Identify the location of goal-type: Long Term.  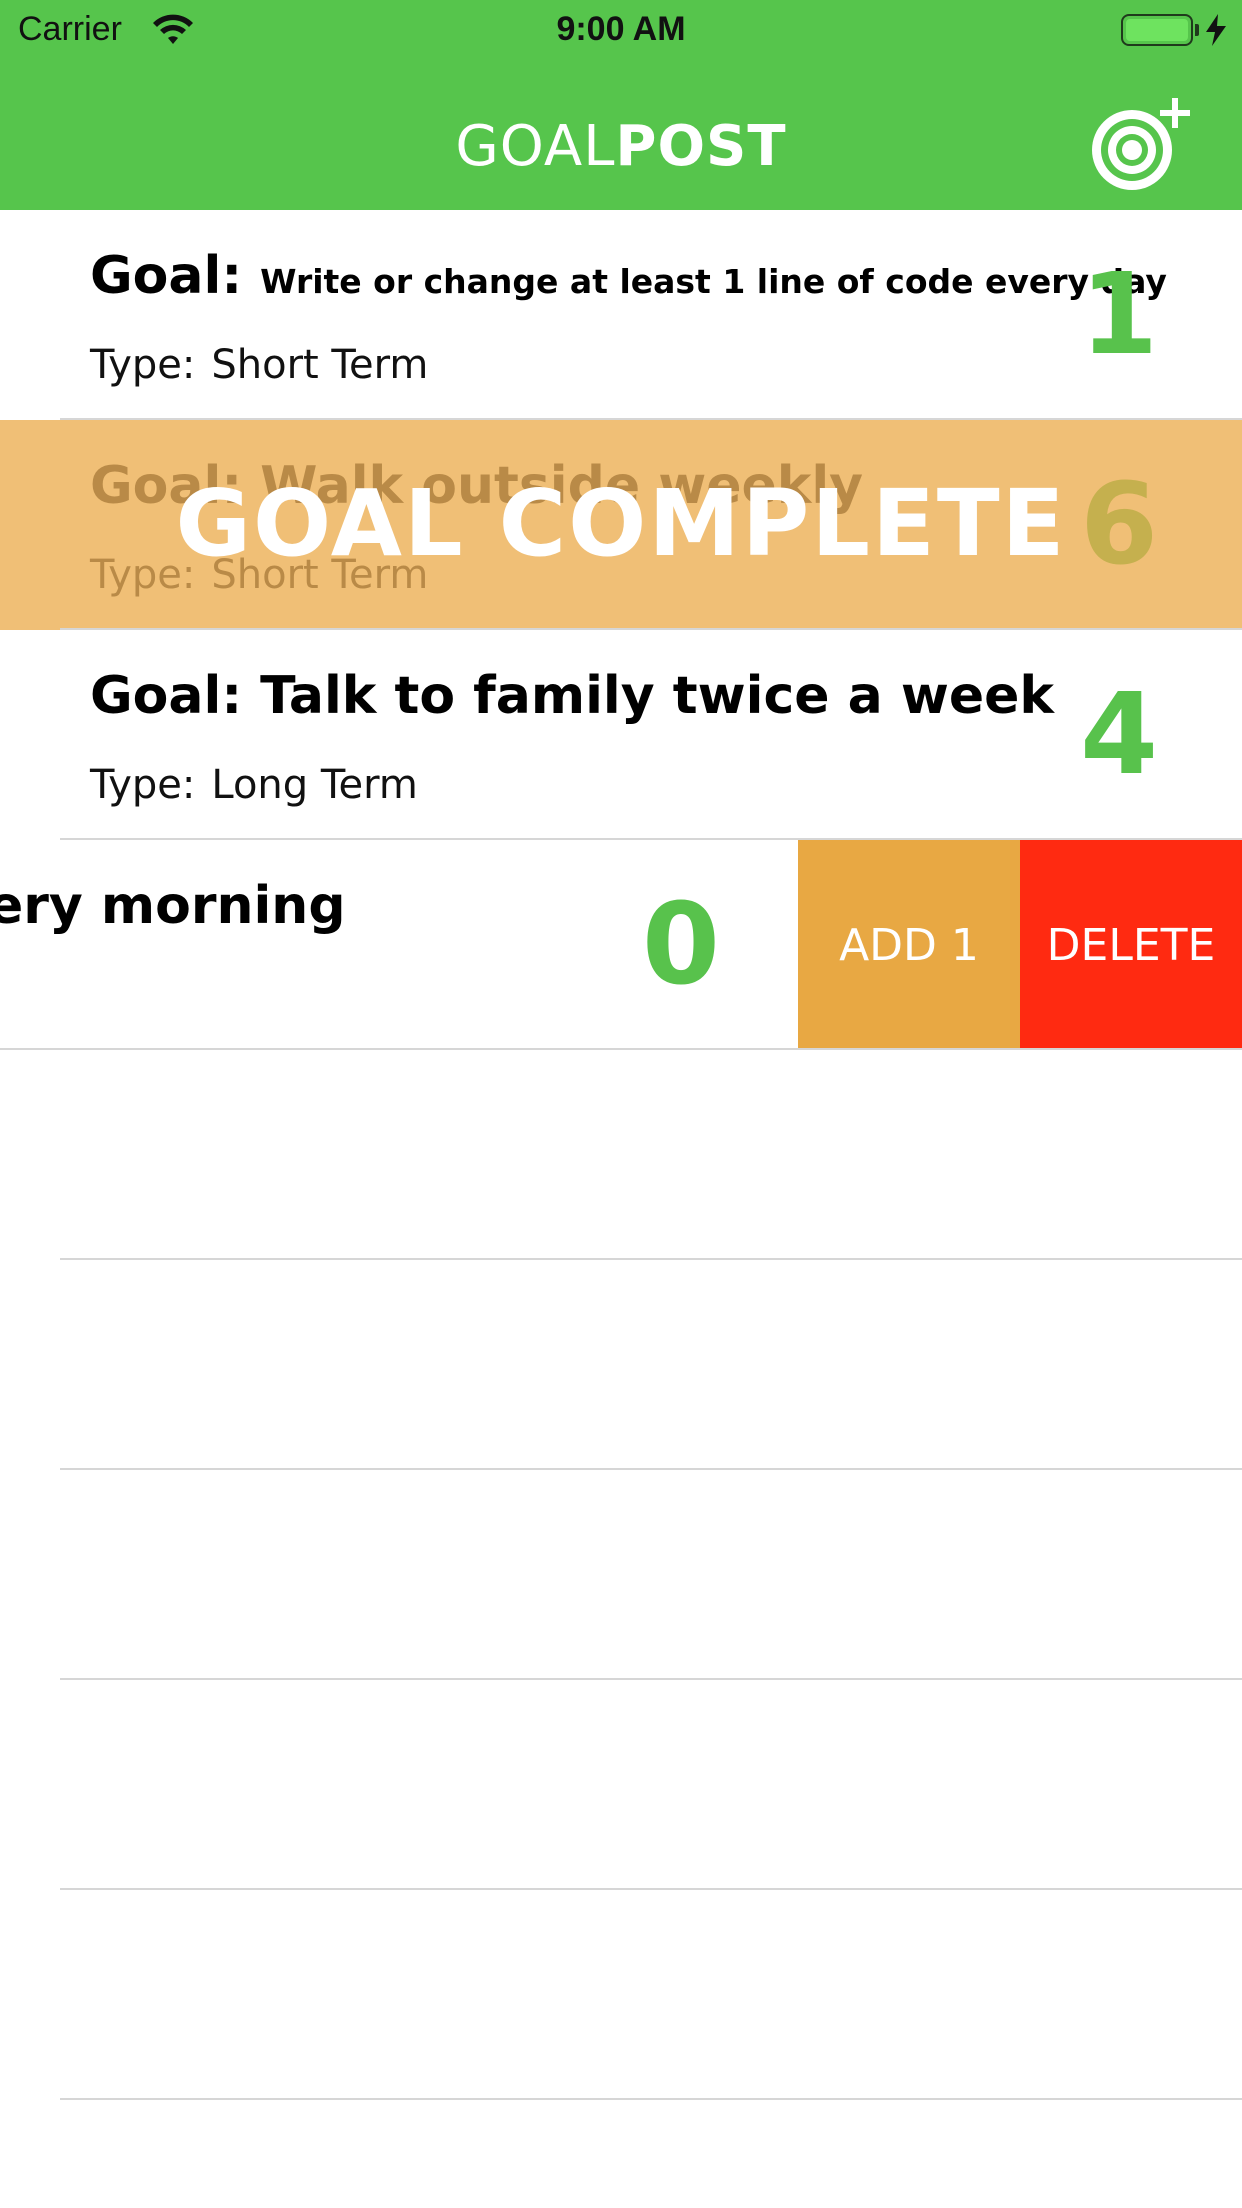
(314, 785).